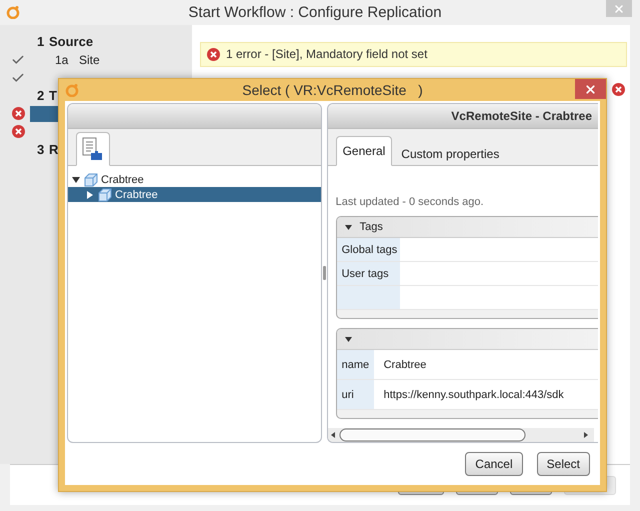  Describe the element at coordinates (327, 54) in the screenshot. I see `error-message: 1 error - [Site], Mandatory field not set` at that location.